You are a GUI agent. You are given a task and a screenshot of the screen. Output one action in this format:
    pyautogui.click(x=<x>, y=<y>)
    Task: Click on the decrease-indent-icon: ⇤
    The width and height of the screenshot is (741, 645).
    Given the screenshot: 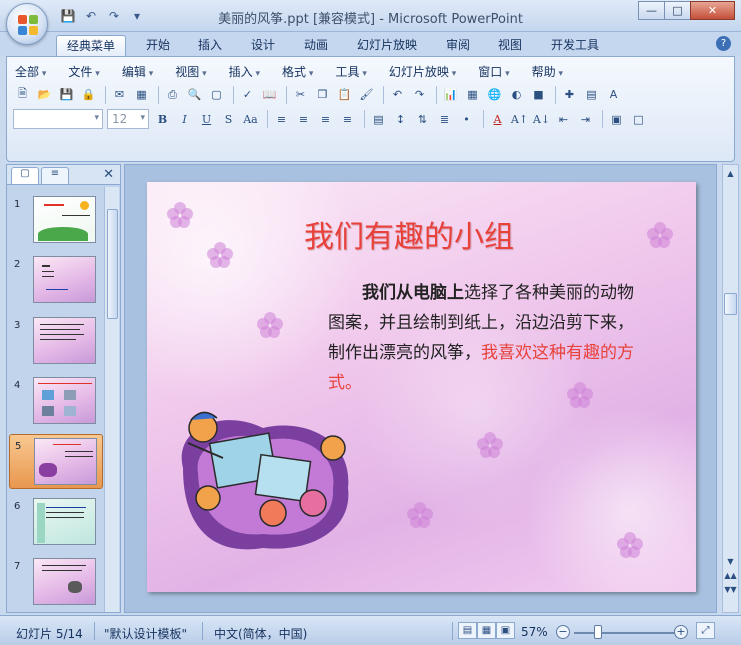 What is the action you would take?
    pyautogui.click(x=563, y=119)
    